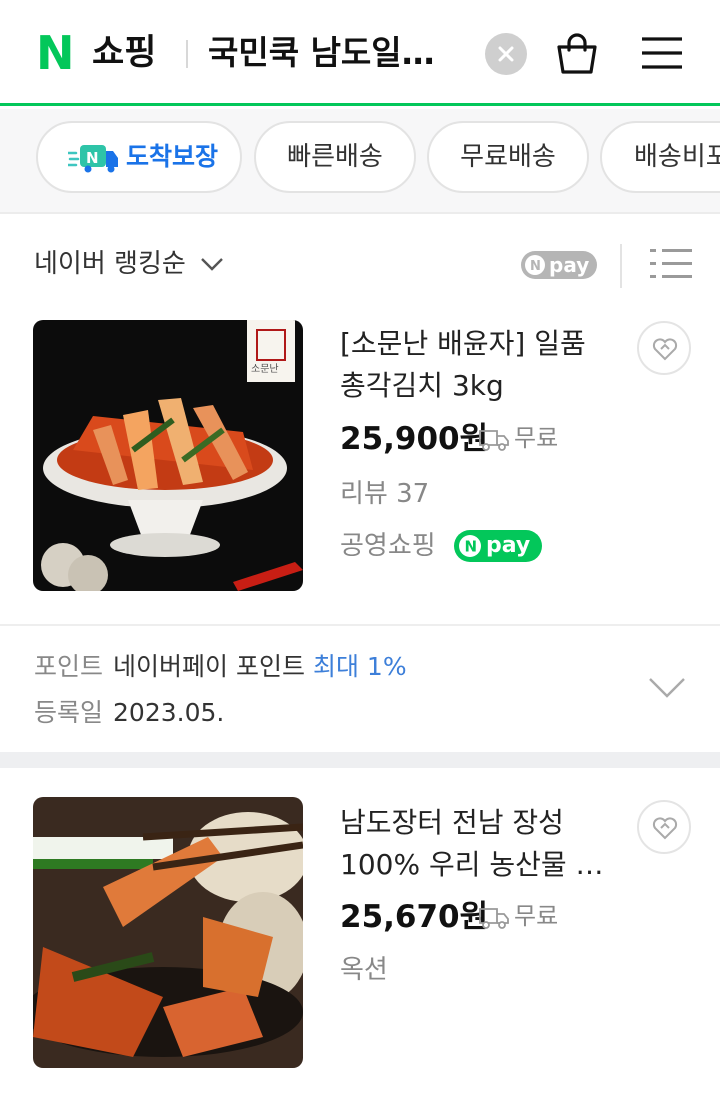 The width and height of the screenshot is (720, 1097). I want to click on menu-button, so click(662, 54).